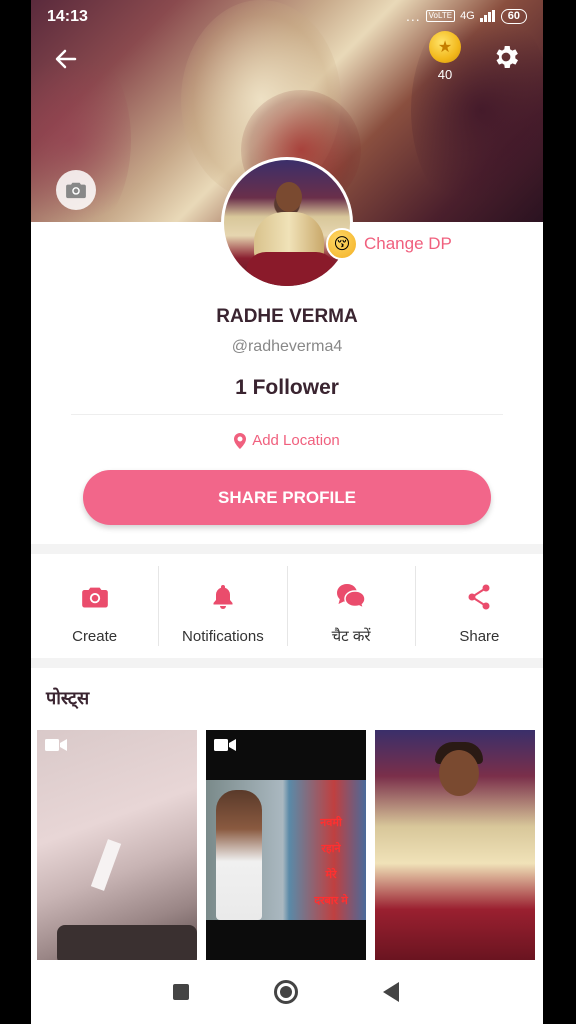 The height and width of the screenshot is (1024, 576). I want to click on home-button, so click(286, 992).